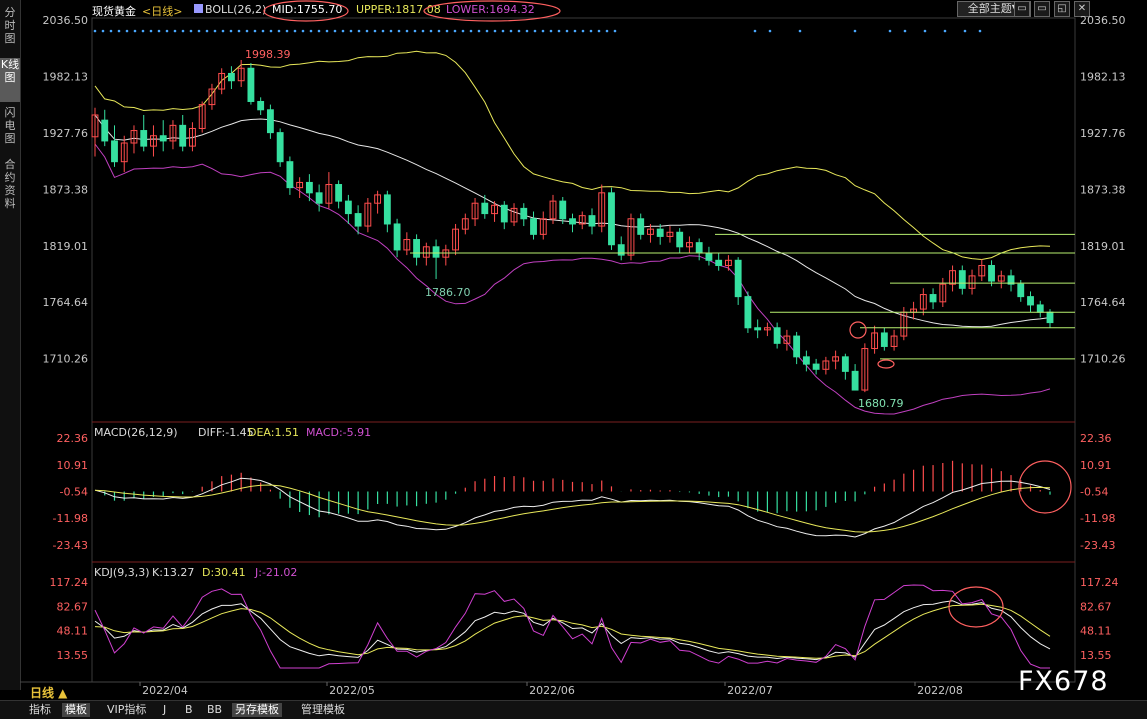  Describe the element at coordinates (448, 292) in the screenshot. I see `low-price-label: 1786.70` at that location.